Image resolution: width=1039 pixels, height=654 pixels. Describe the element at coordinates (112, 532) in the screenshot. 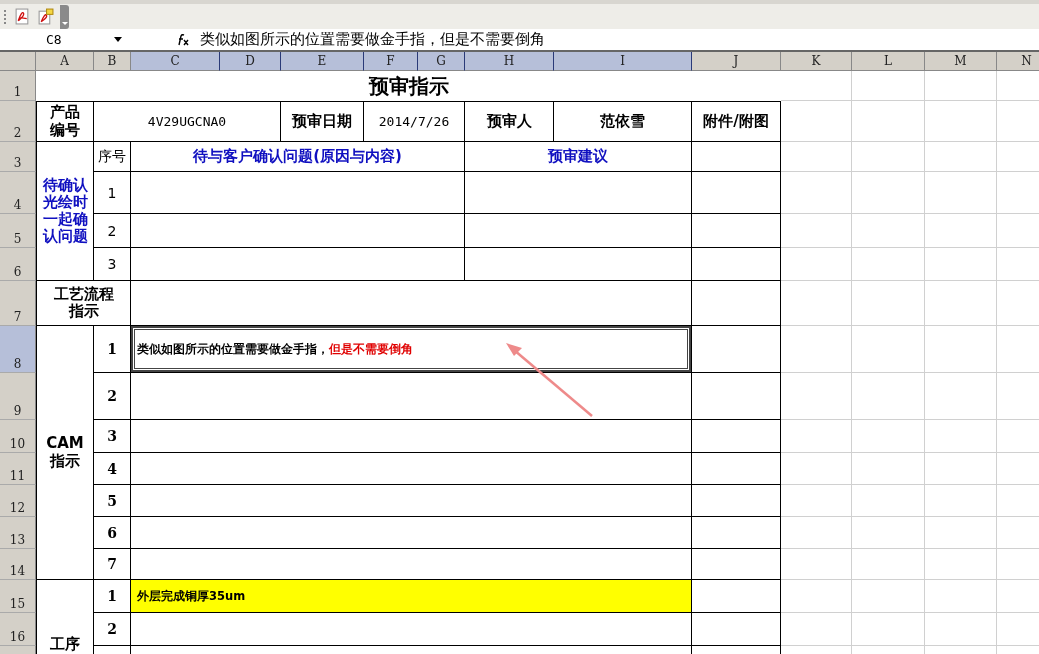

I see `row-number: 6` at that location.